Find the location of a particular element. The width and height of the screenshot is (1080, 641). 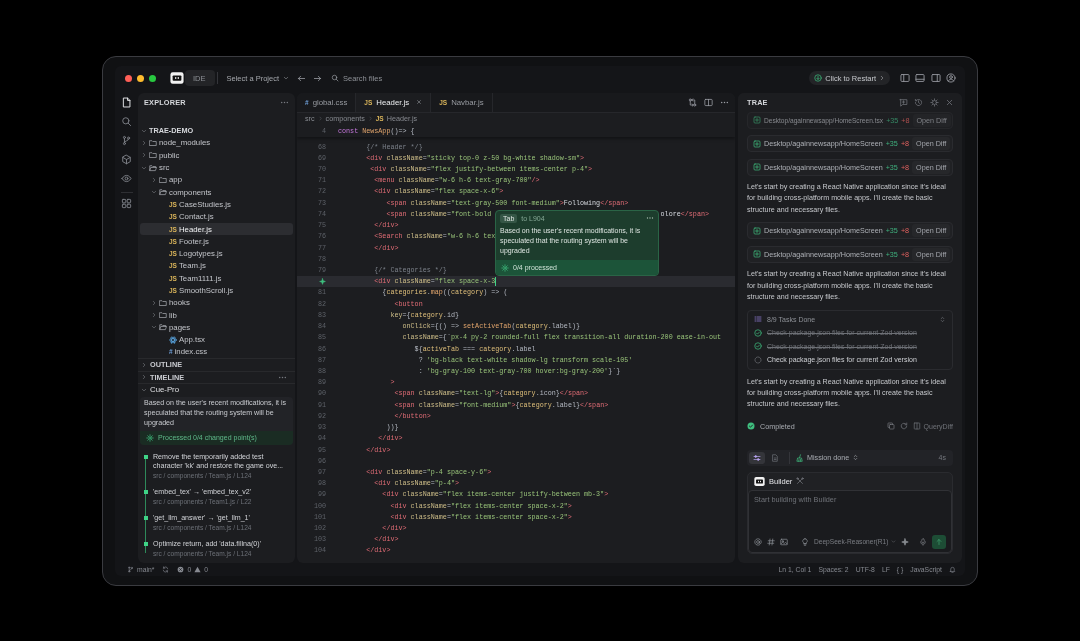

image-icon is located at coordinates (784, 541).